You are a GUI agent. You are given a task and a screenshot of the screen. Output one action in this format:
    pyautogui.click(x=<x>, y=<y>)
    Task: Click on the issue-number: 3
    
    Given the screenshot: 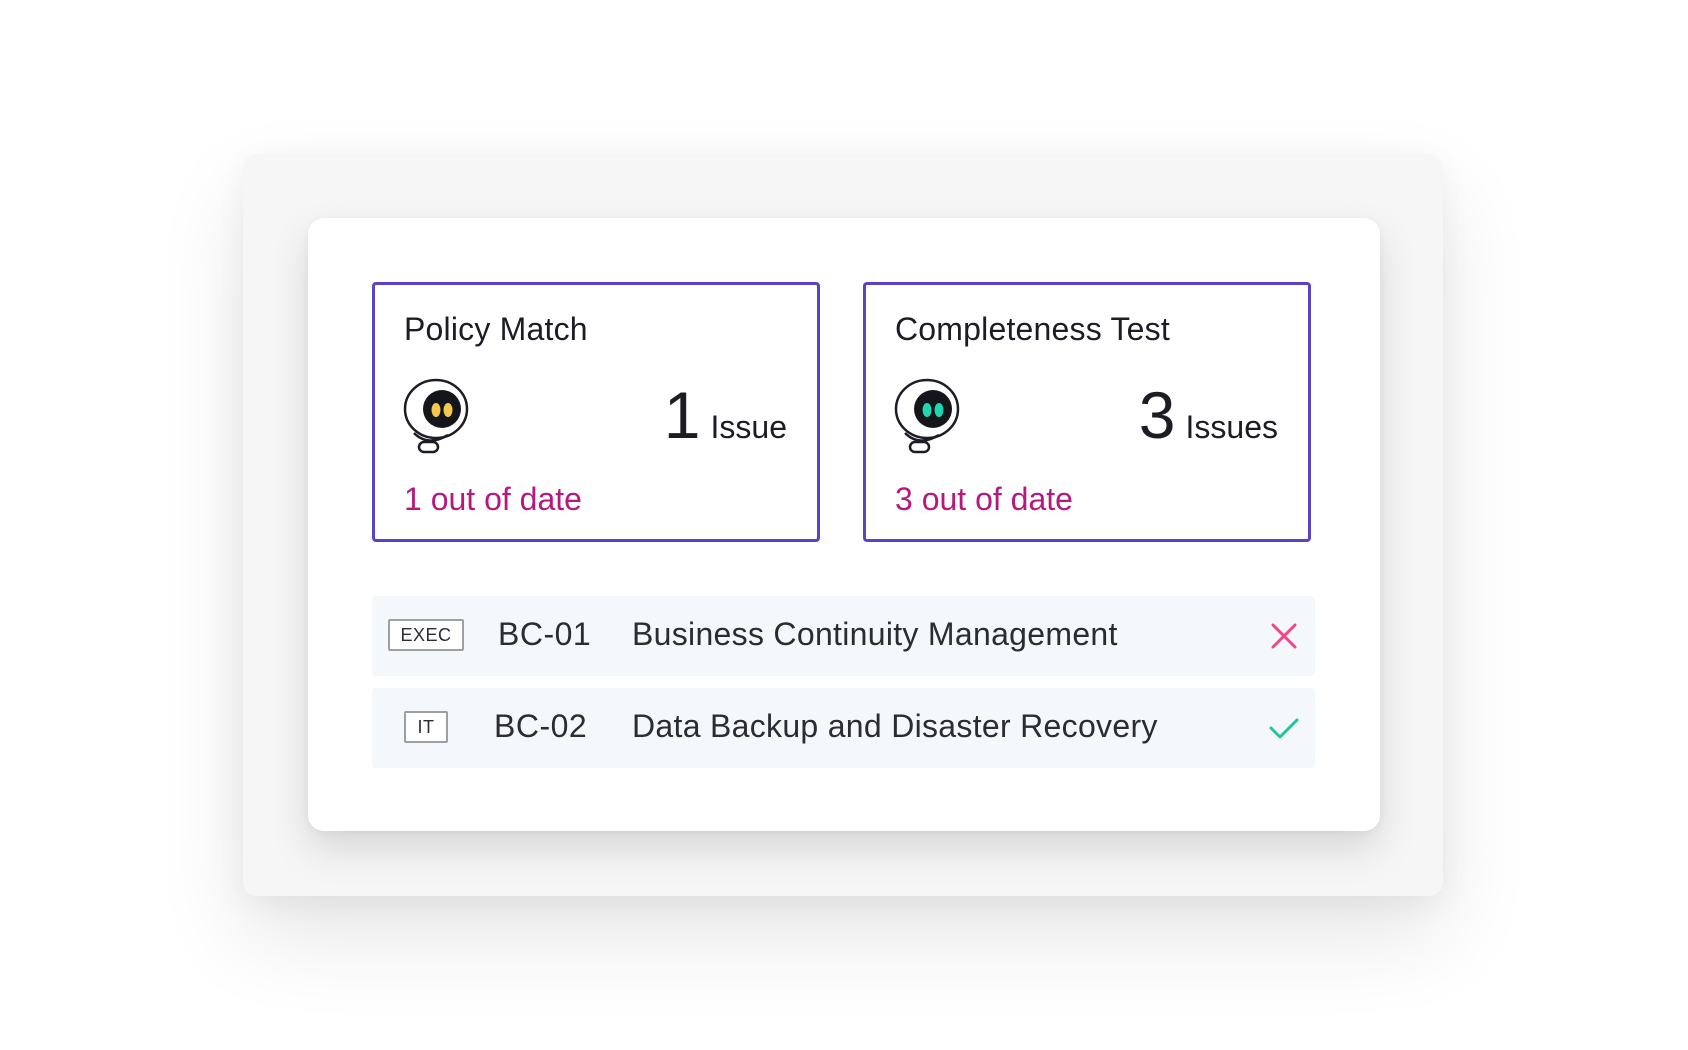 What is the action you would take?
    pyautogui.click(x=1157, y=415)
    